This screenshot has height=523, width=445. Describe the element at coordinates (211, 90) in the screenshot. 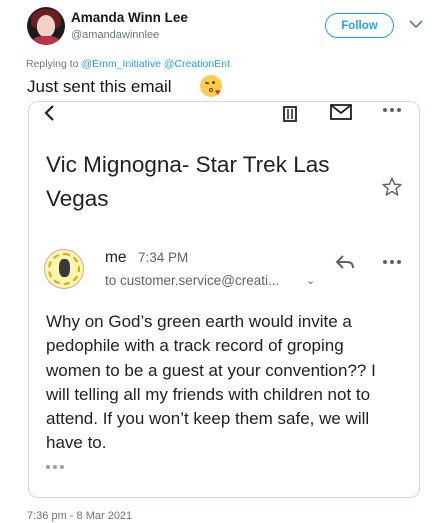

I see `emoji-mouth` at that location.